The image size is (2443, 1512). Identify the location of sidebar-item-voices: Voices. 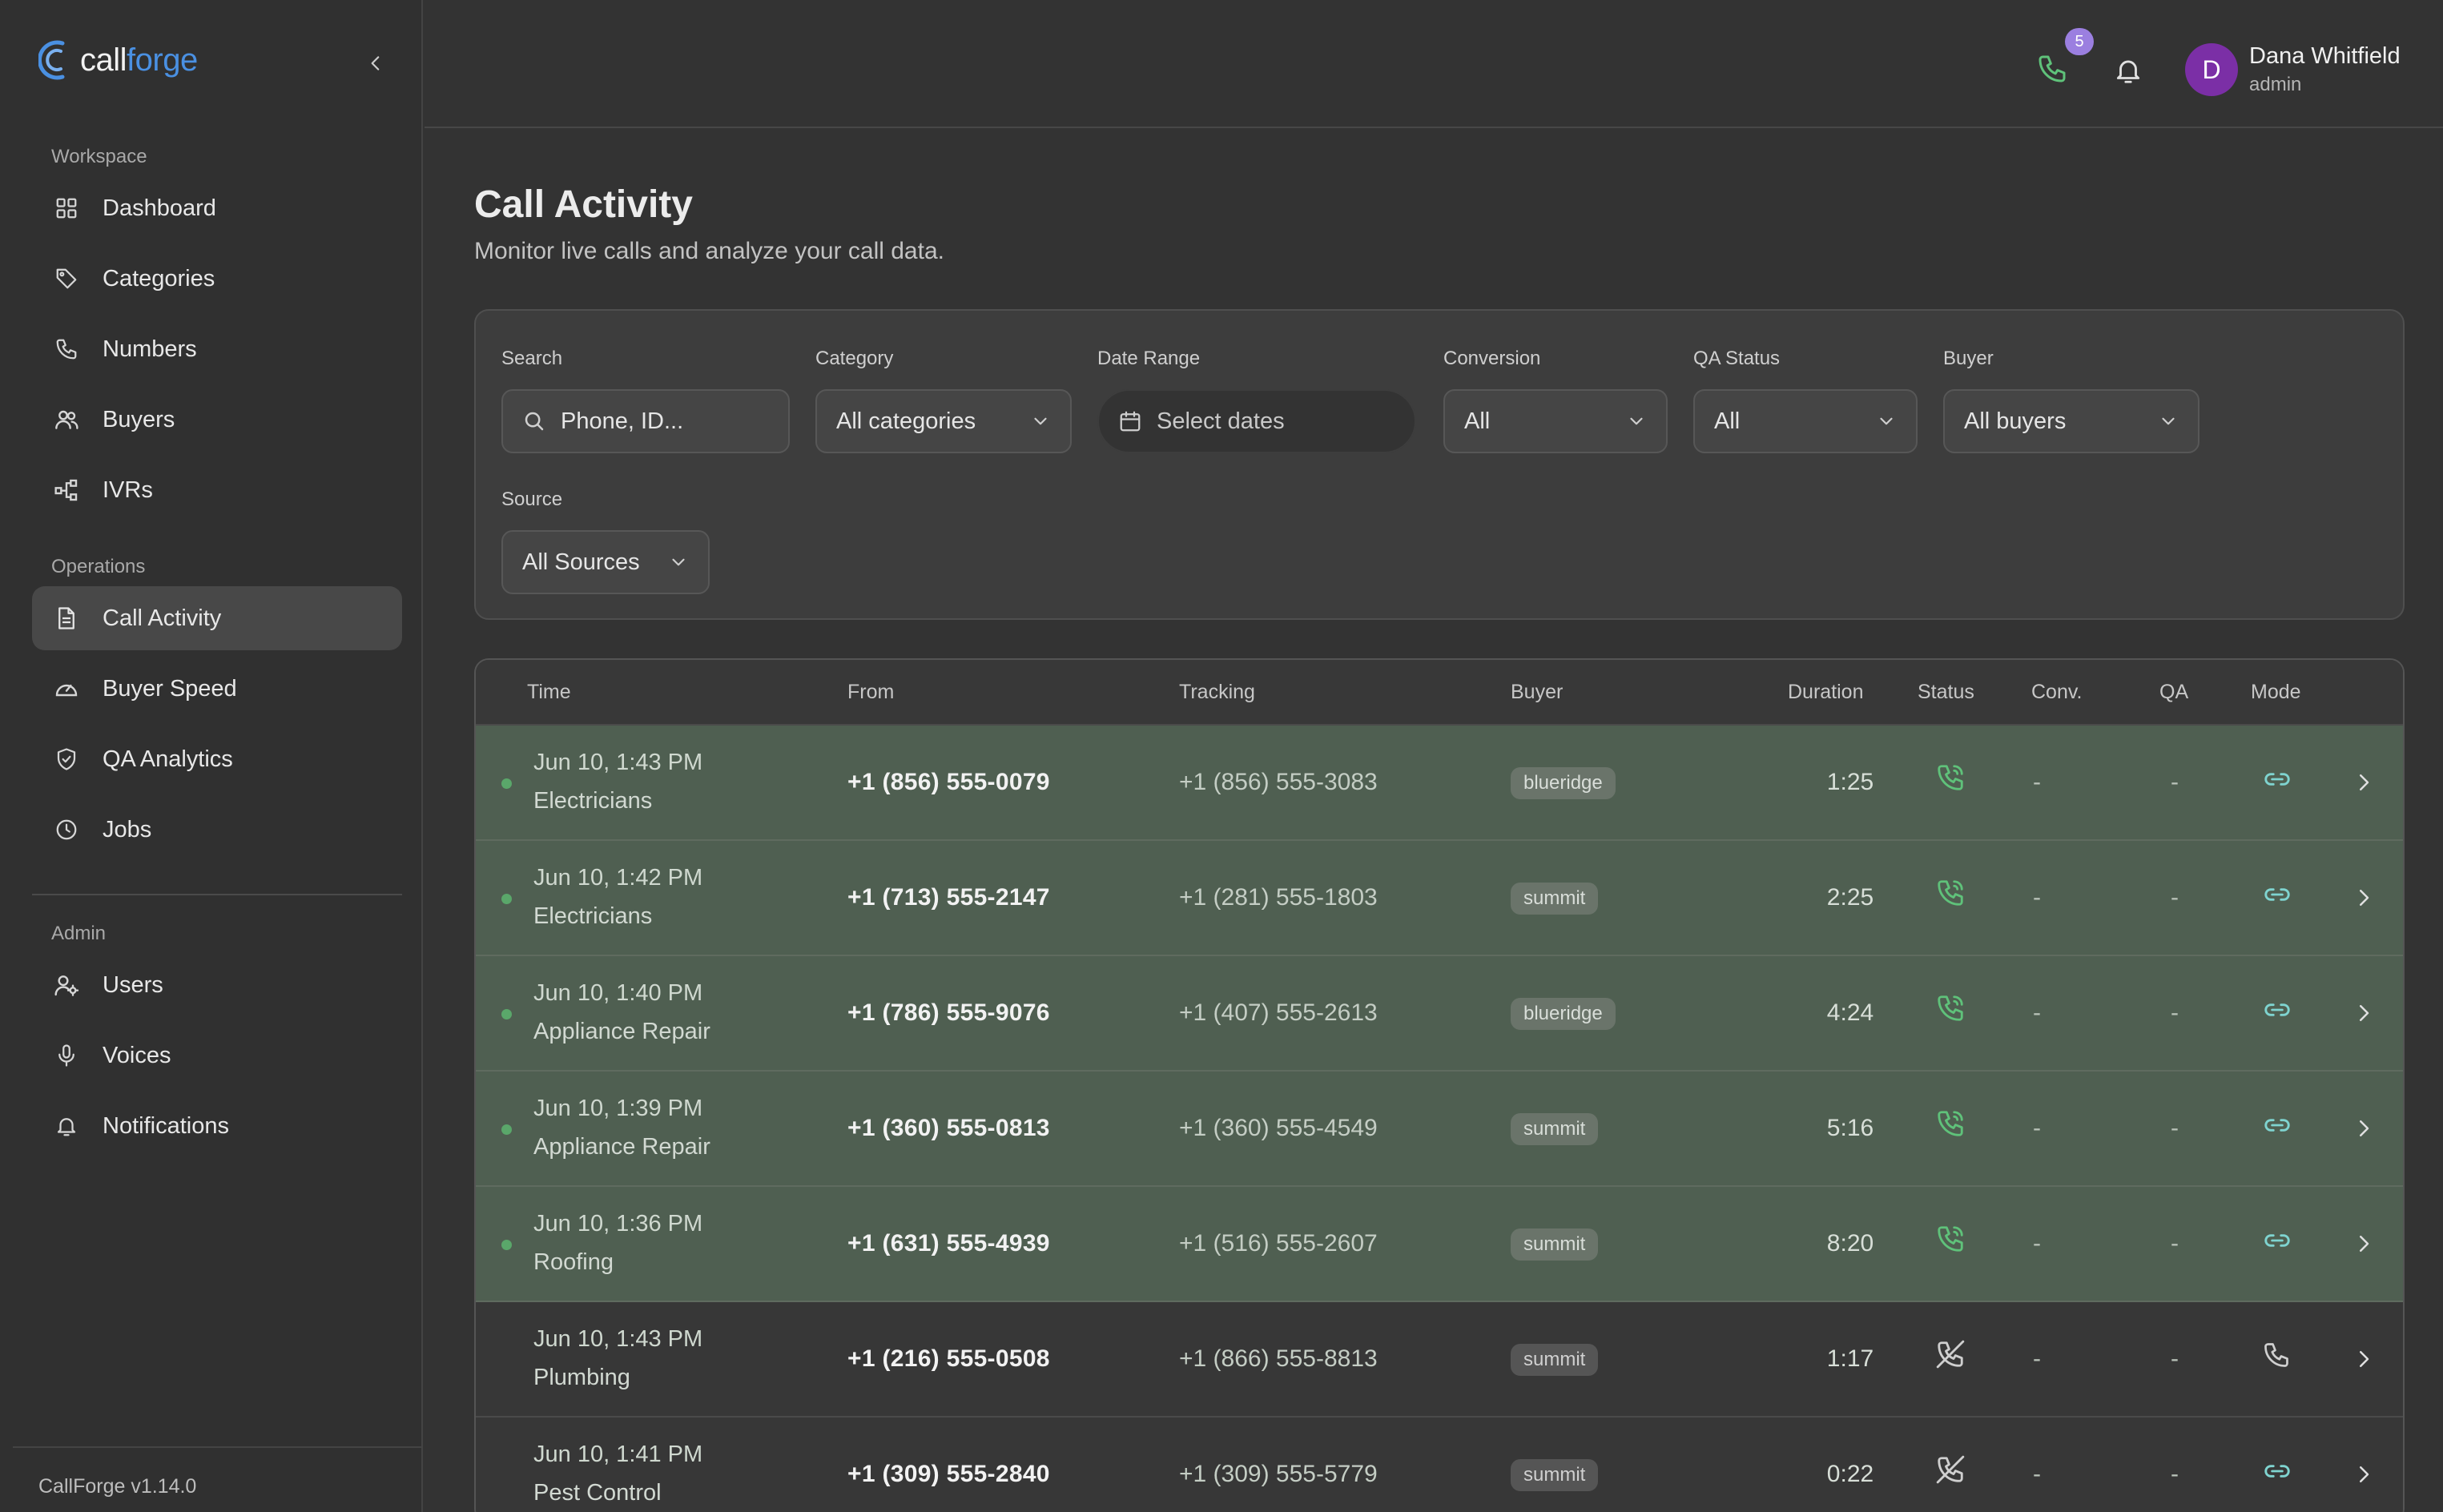
(217, 1055).